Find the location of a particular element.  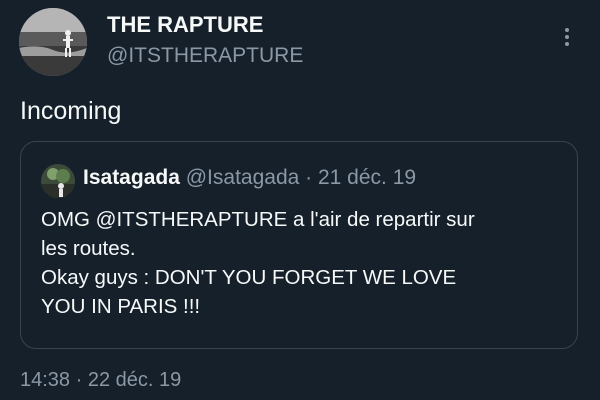

author-avatar is located at coordinates (53, 42).